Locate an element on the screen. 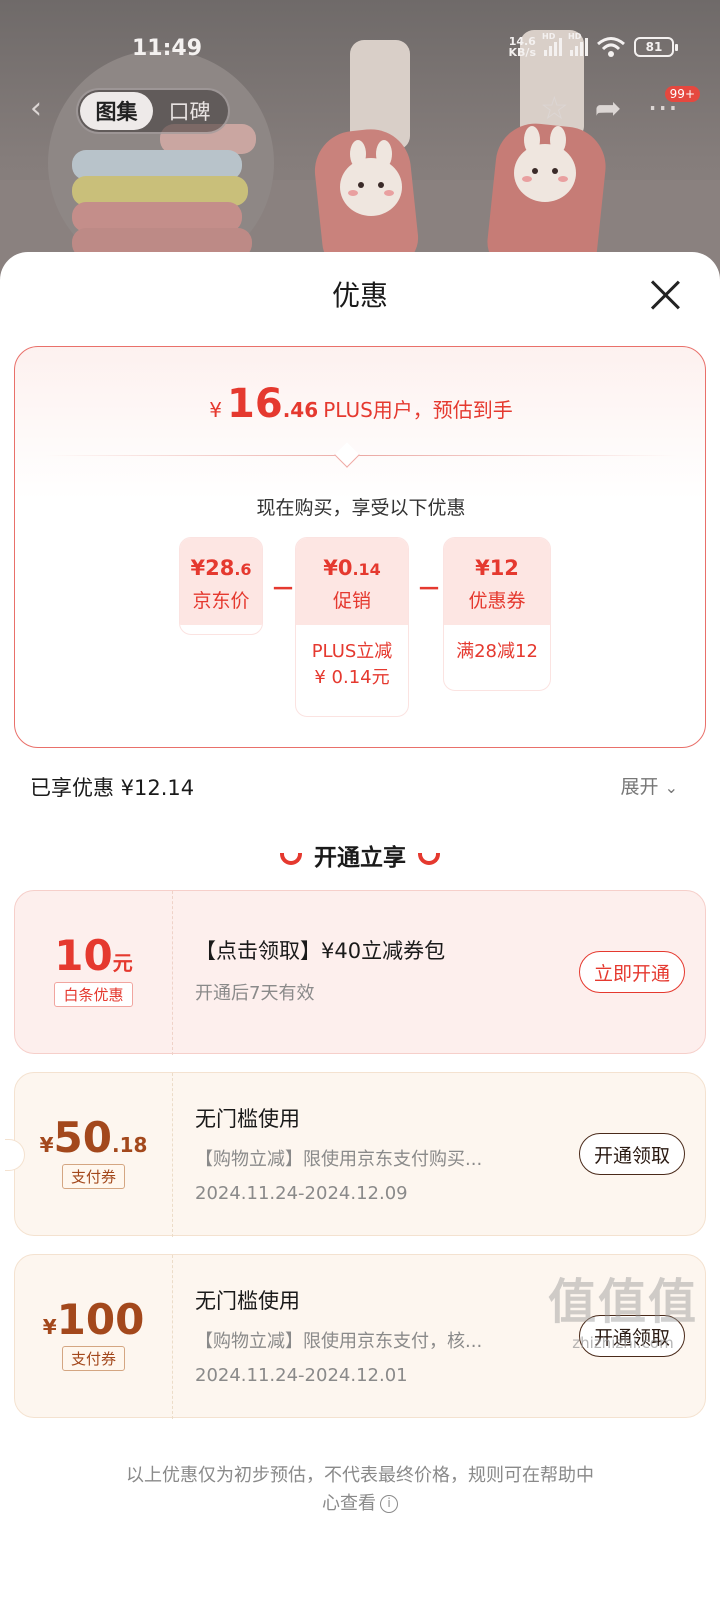 The width and height of the screenshot is (720, 1600). battery-icon: 81 is located at coordinates (656, 47).